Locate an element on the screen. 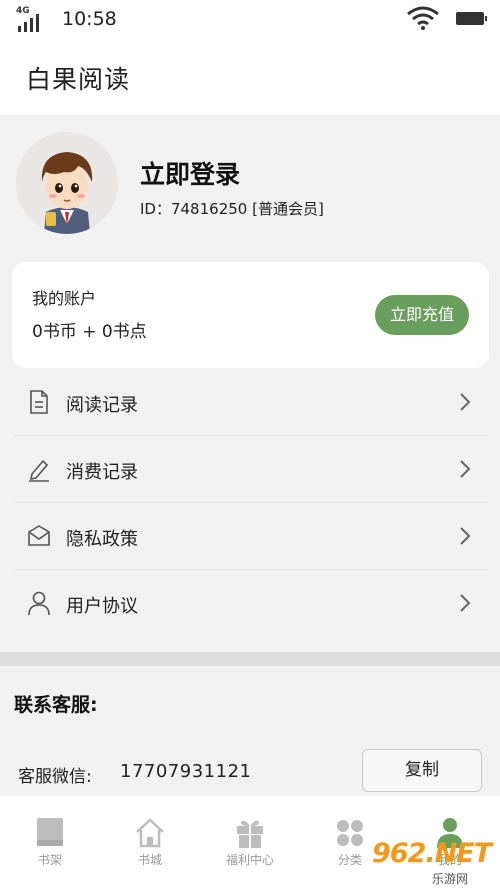 This screenshot has height=889, width=500. avatar is located at coordinates (67, 183).